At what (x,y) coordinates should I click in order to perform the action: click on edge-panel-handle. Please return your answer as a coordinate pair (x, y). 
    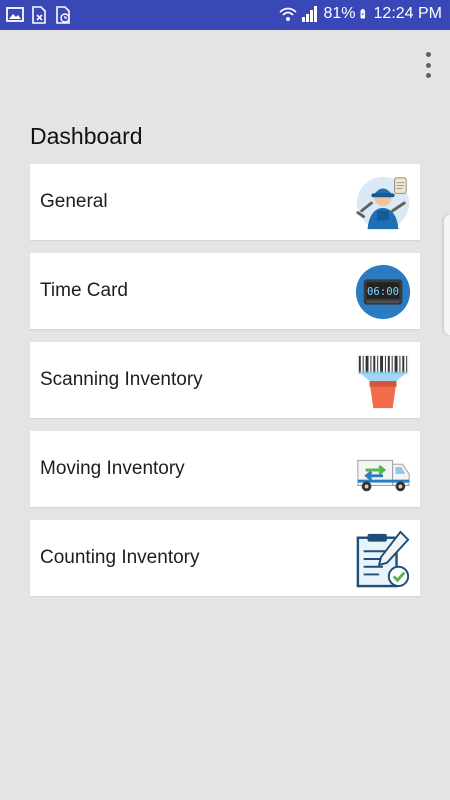
    Looking at the image, I should click on (447, 275).